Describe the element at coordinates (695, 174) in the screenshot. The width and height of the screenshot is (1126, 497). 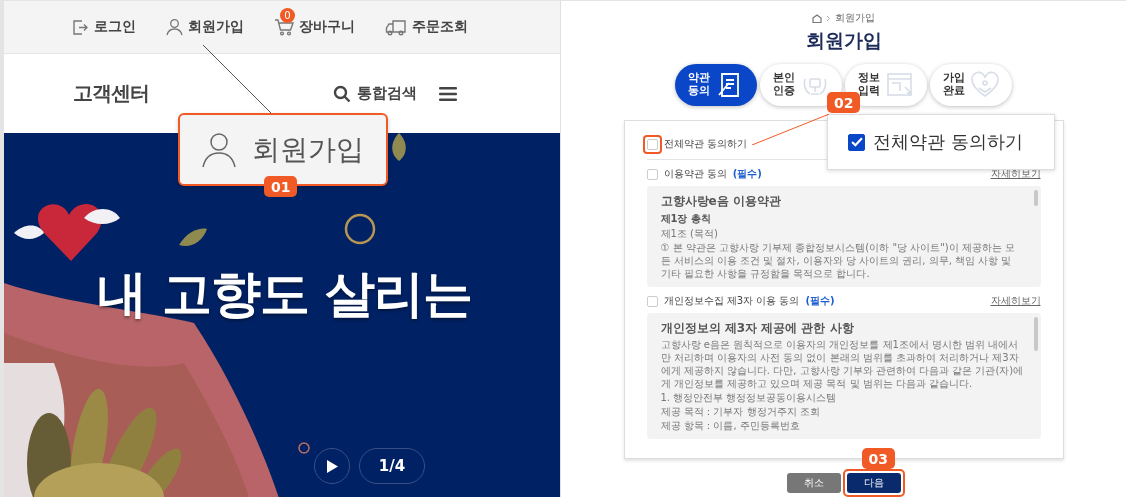
I see `term-label: 이용약관 동의` at that location.